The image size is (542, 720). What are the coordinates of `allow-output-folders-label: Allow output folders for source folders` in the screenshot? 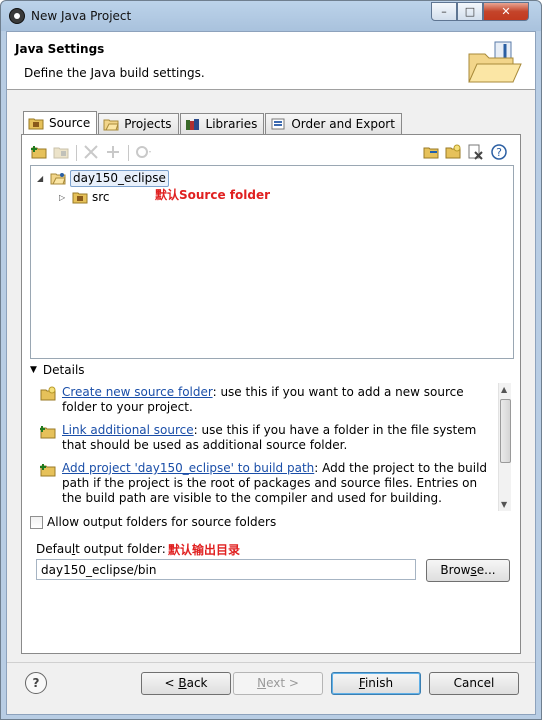 It's located at (162, 522).